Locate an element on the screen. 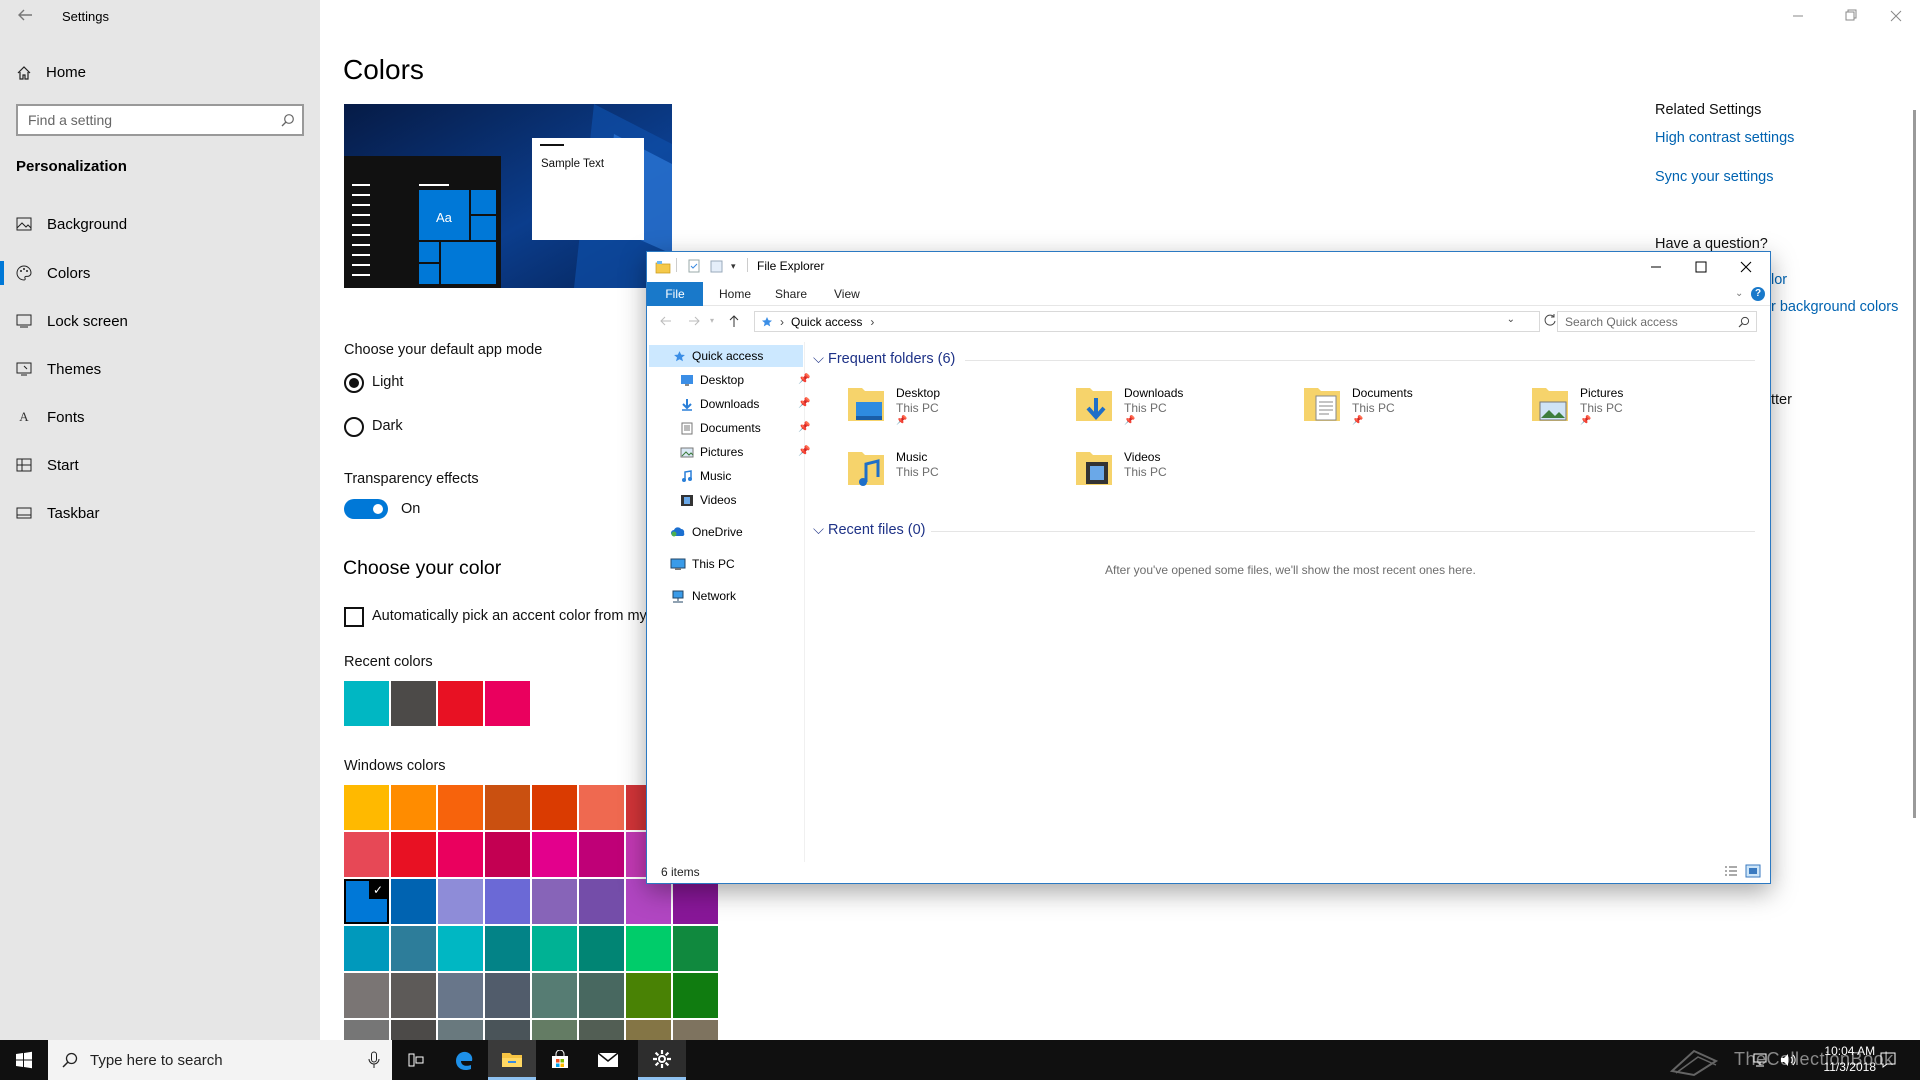 The width and height of the screenshot is (1920, 1080). sync-settings-link: Sync your settings is located at coordinates (1714, 177).